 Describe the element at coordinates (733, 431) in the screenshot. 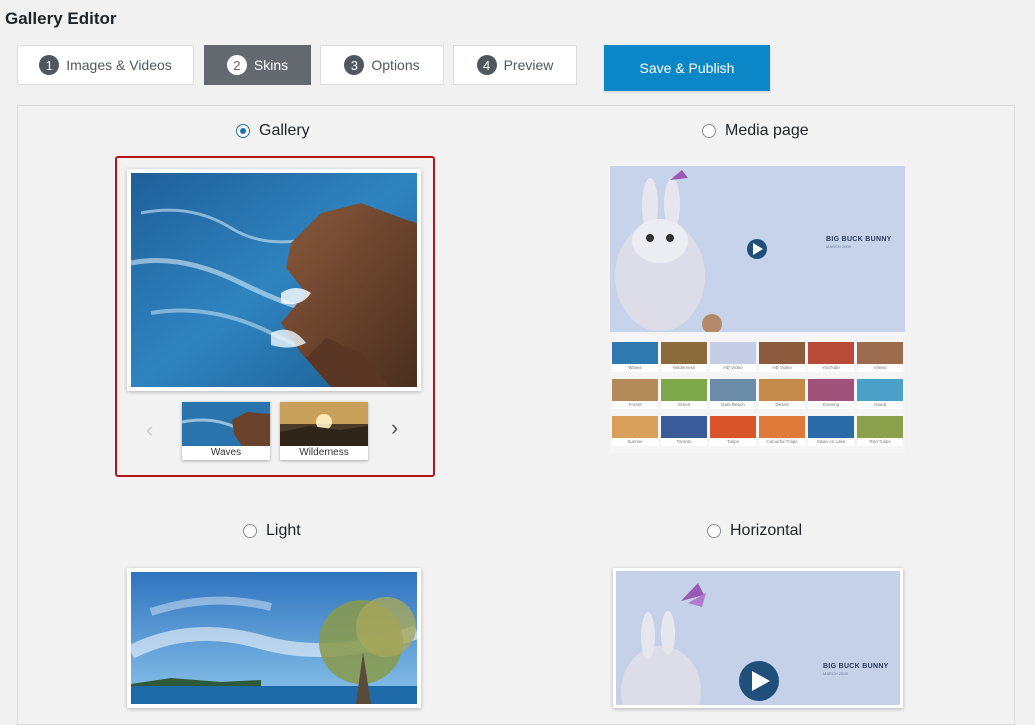

I see `grid-thumb: Tulips` at that location.